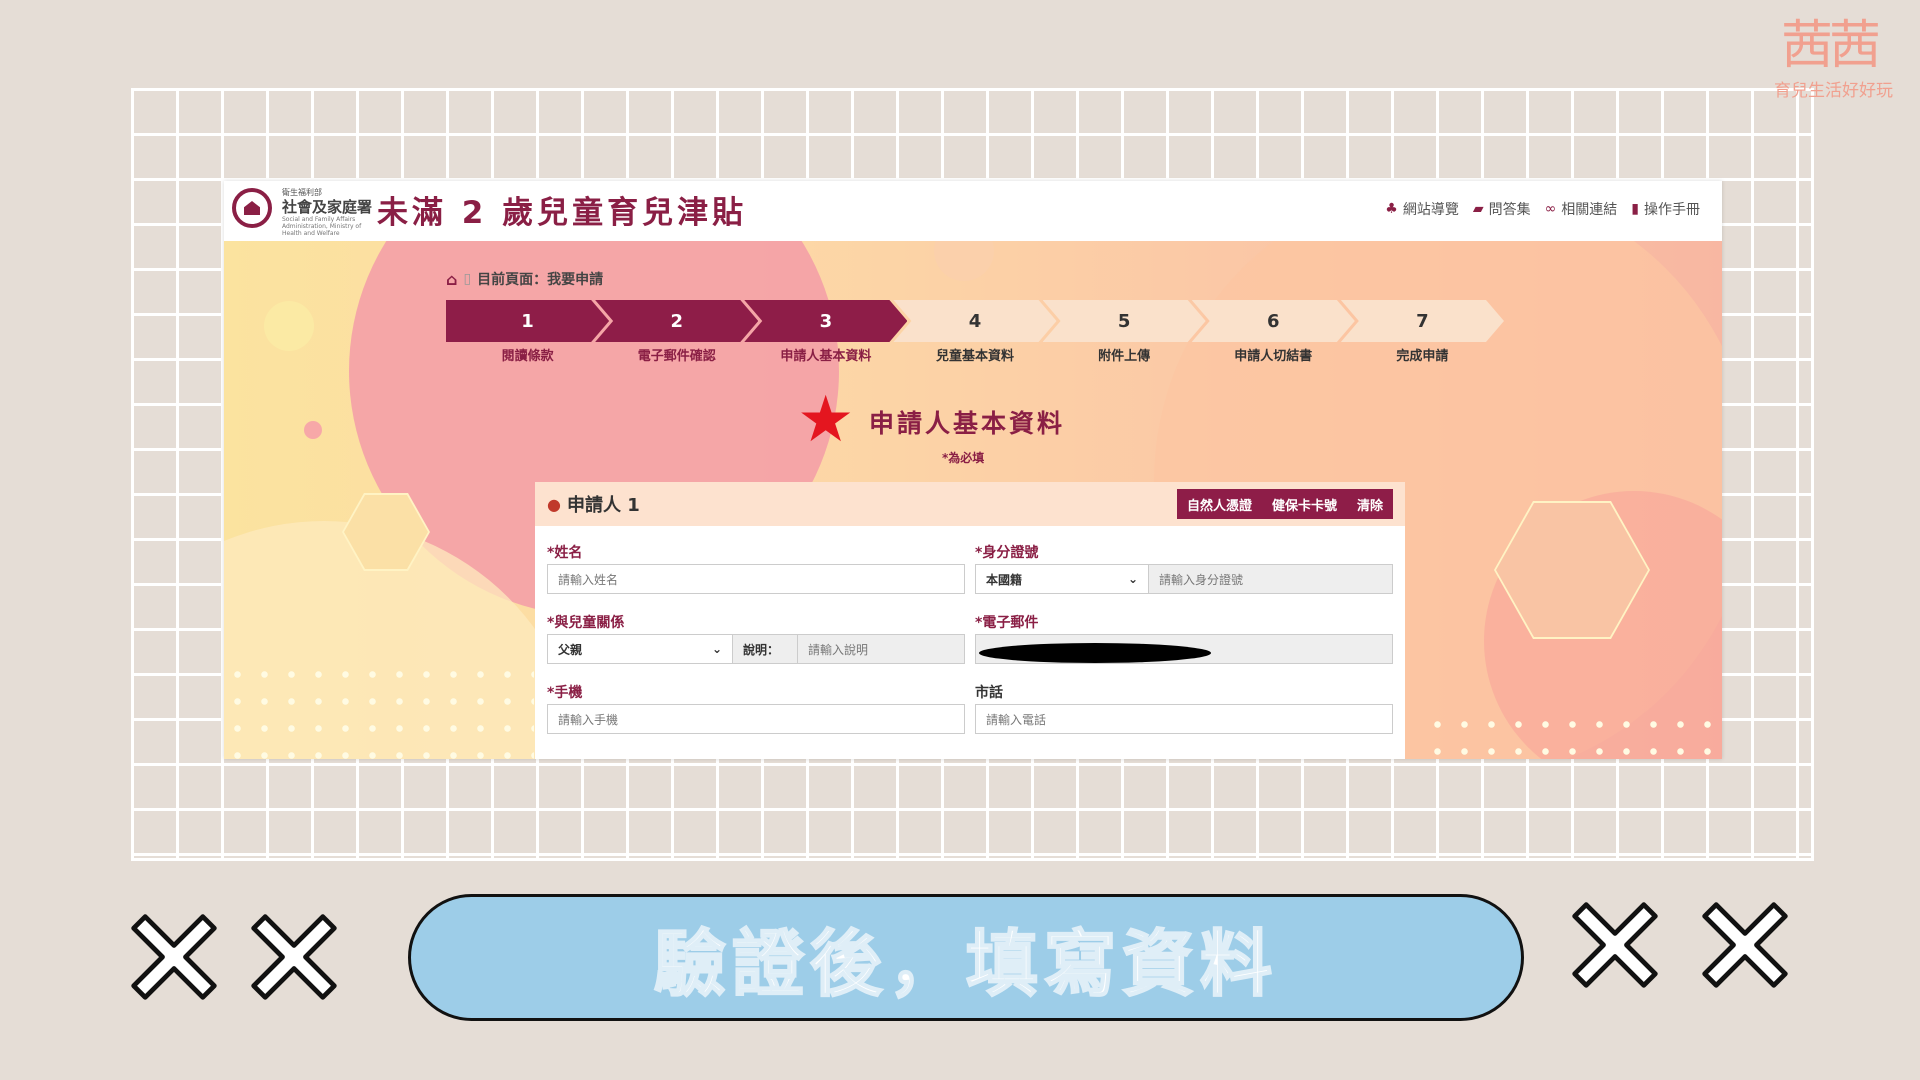  What do you see at coordinates (965, 964) in the screenshot?
I see `caption-text: 驗證後，填寫資料` at bounding box center [965, 964].